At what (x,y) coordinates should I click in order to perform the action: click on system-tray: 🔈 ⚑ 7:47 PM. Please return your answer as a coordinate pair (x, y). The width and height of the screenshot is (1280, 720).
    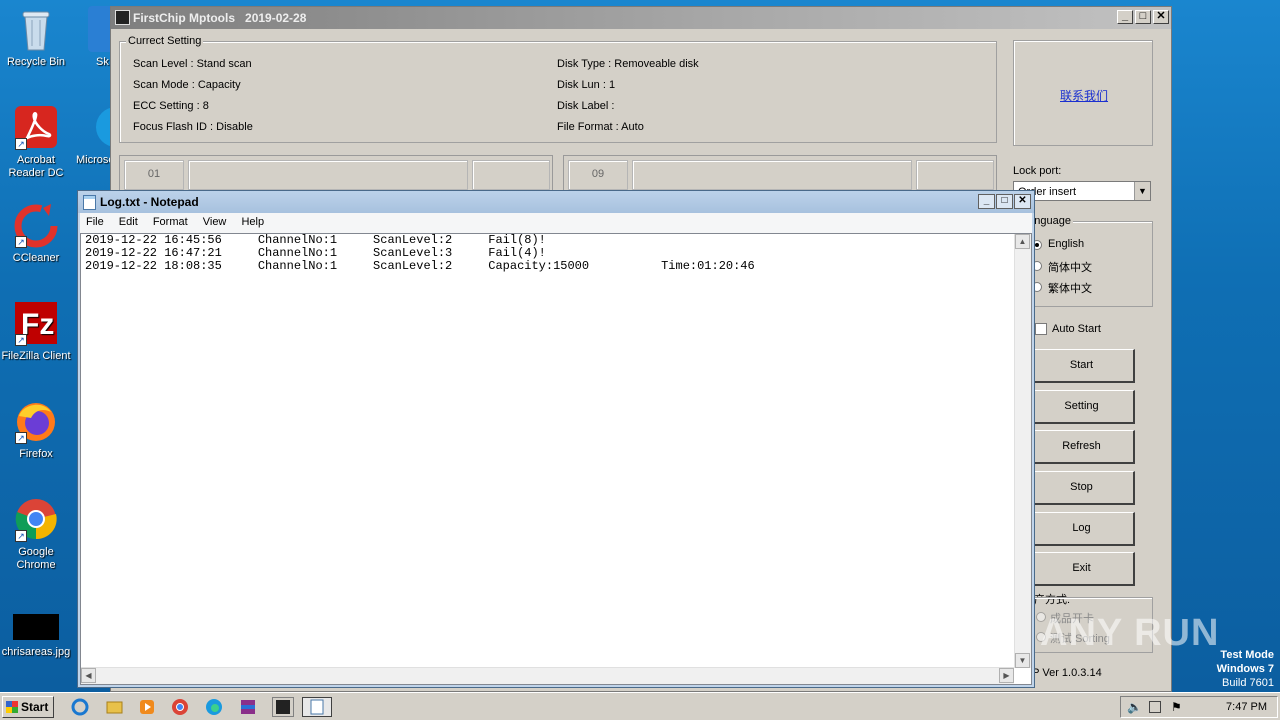
    Looking at the image, I should click on (1199, 707).